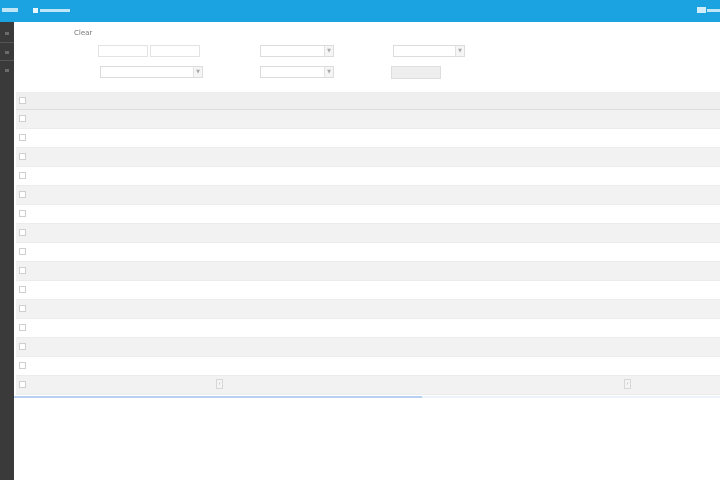 This screenshot has height=480, width=720. What do you see at coordinates (22, 100) in the screenshot?
I see `select-all-checkbox` at bounding box center [22, 100].